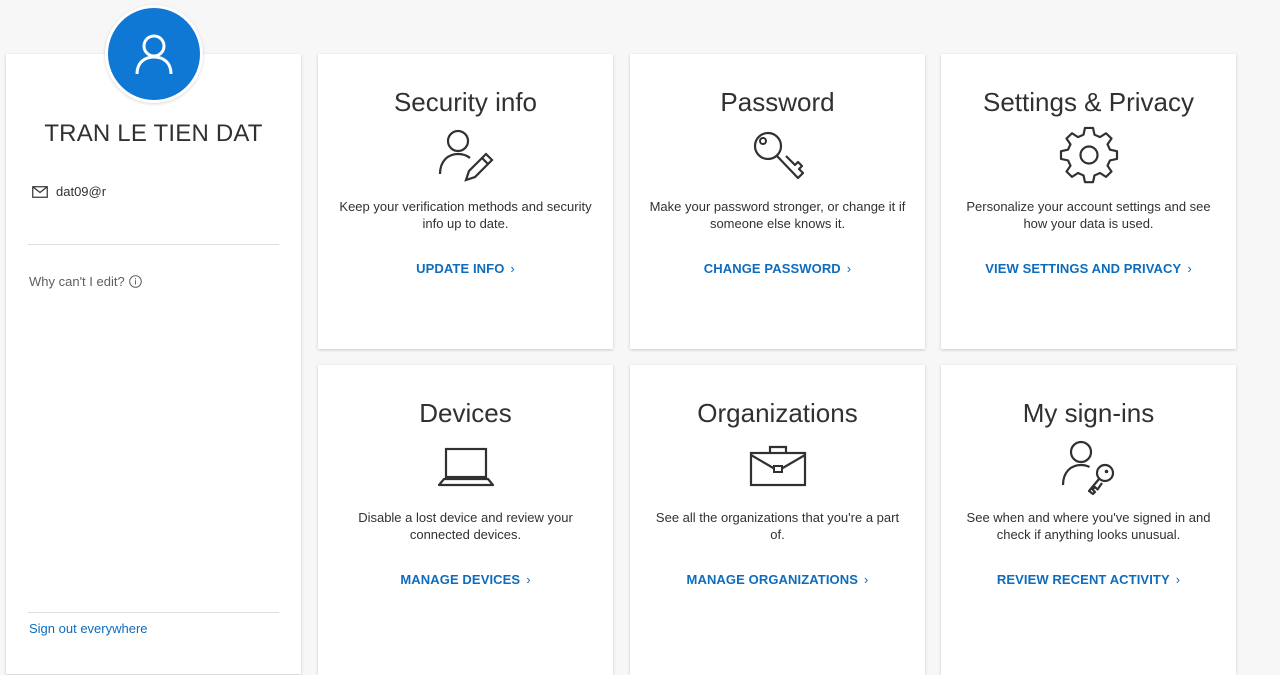 The image size is (1280, 675). I want to click on info-icon, so click(135, 281).